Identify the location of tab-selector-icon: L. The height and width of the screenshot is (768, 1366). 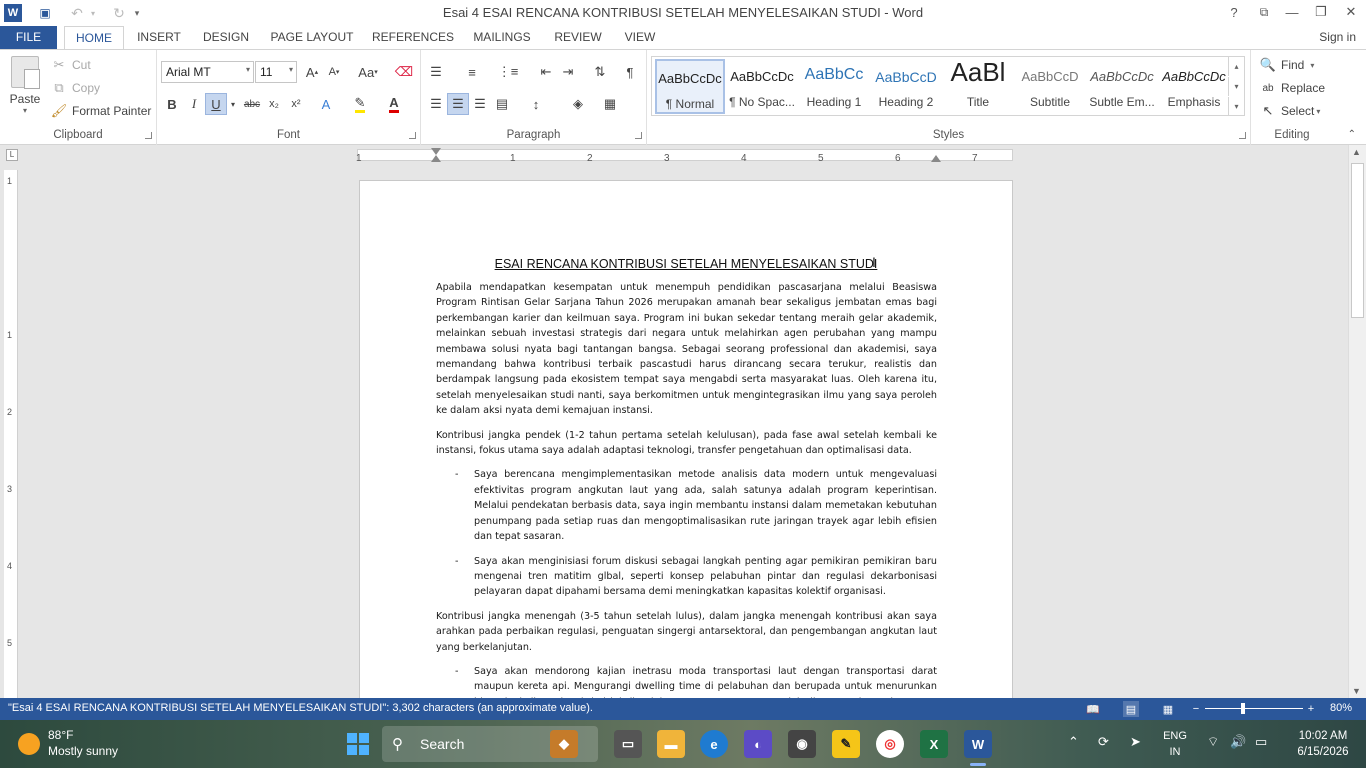
(12, 155).